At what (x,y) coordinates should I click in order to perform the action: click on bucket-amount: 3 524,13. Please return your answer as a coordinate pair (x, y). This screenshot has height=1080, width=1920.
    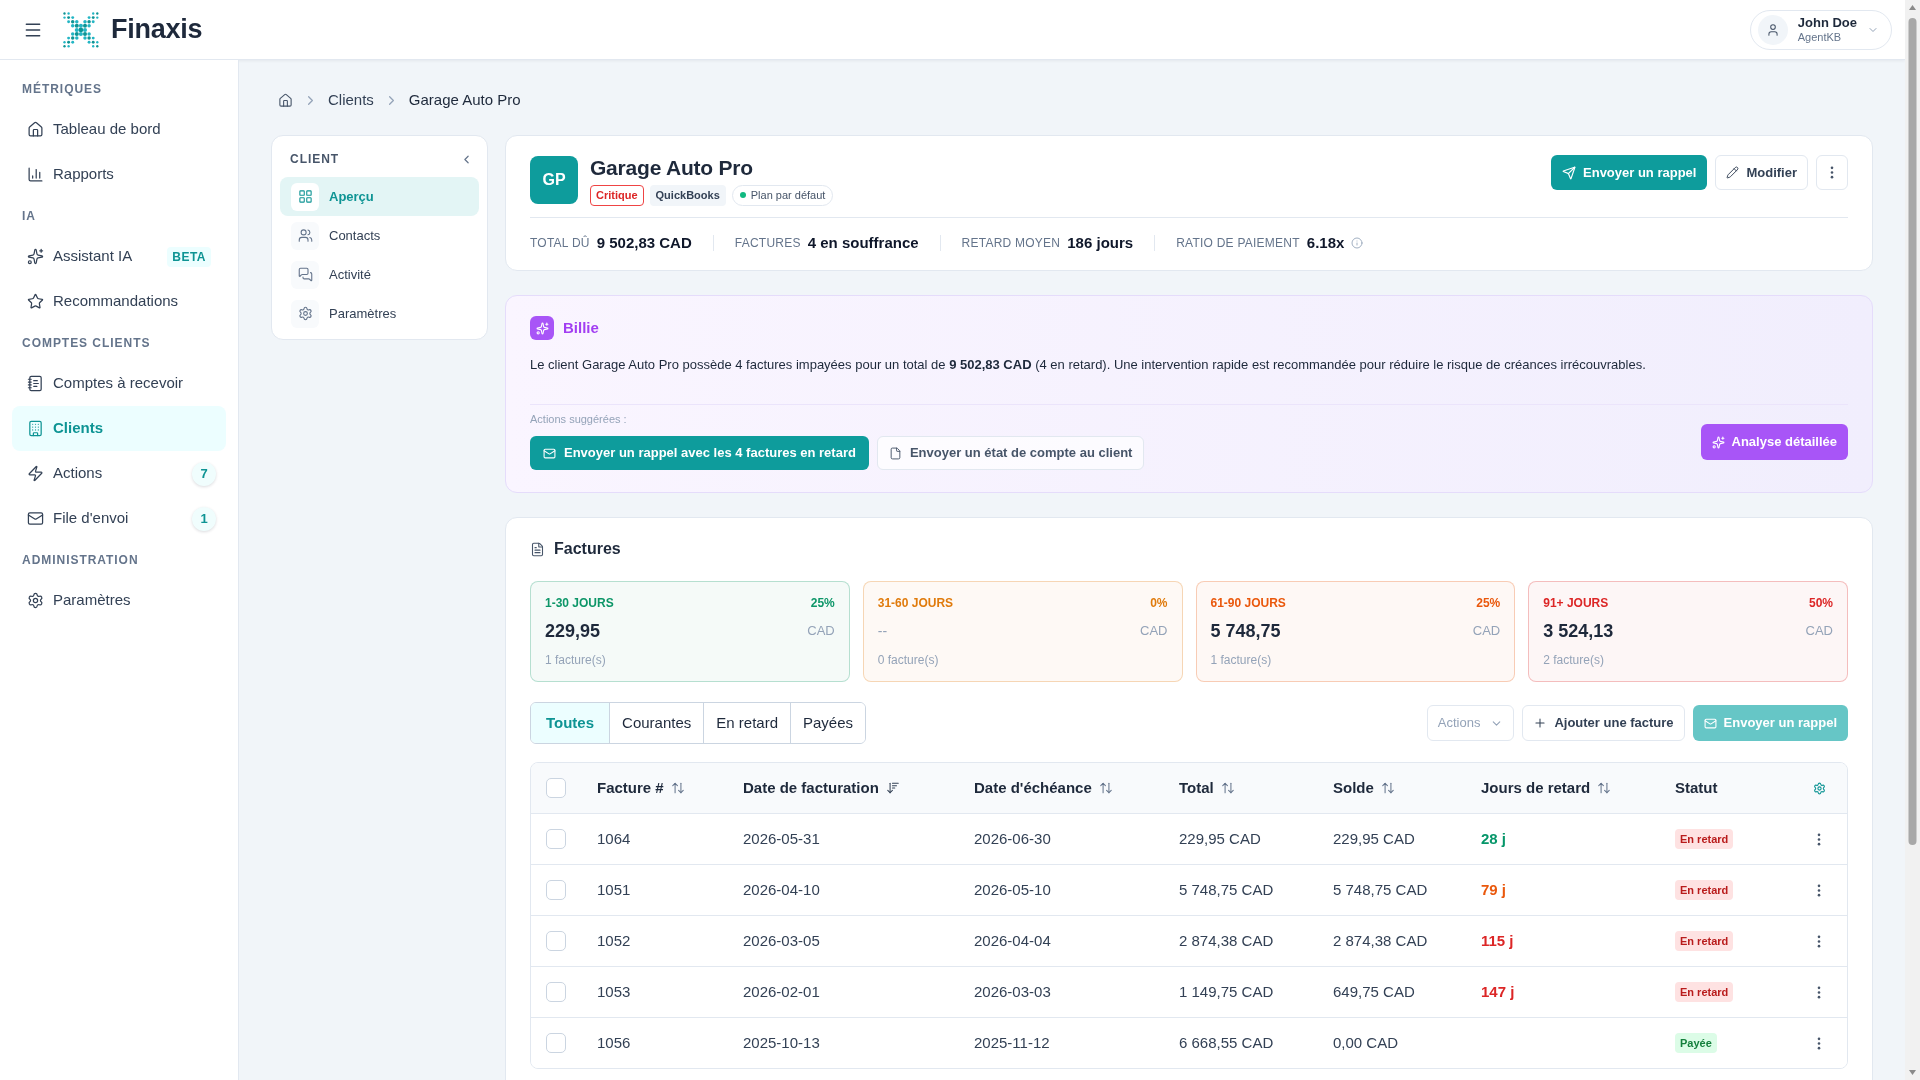
    Looking at the image, I should click on (1578, 631).